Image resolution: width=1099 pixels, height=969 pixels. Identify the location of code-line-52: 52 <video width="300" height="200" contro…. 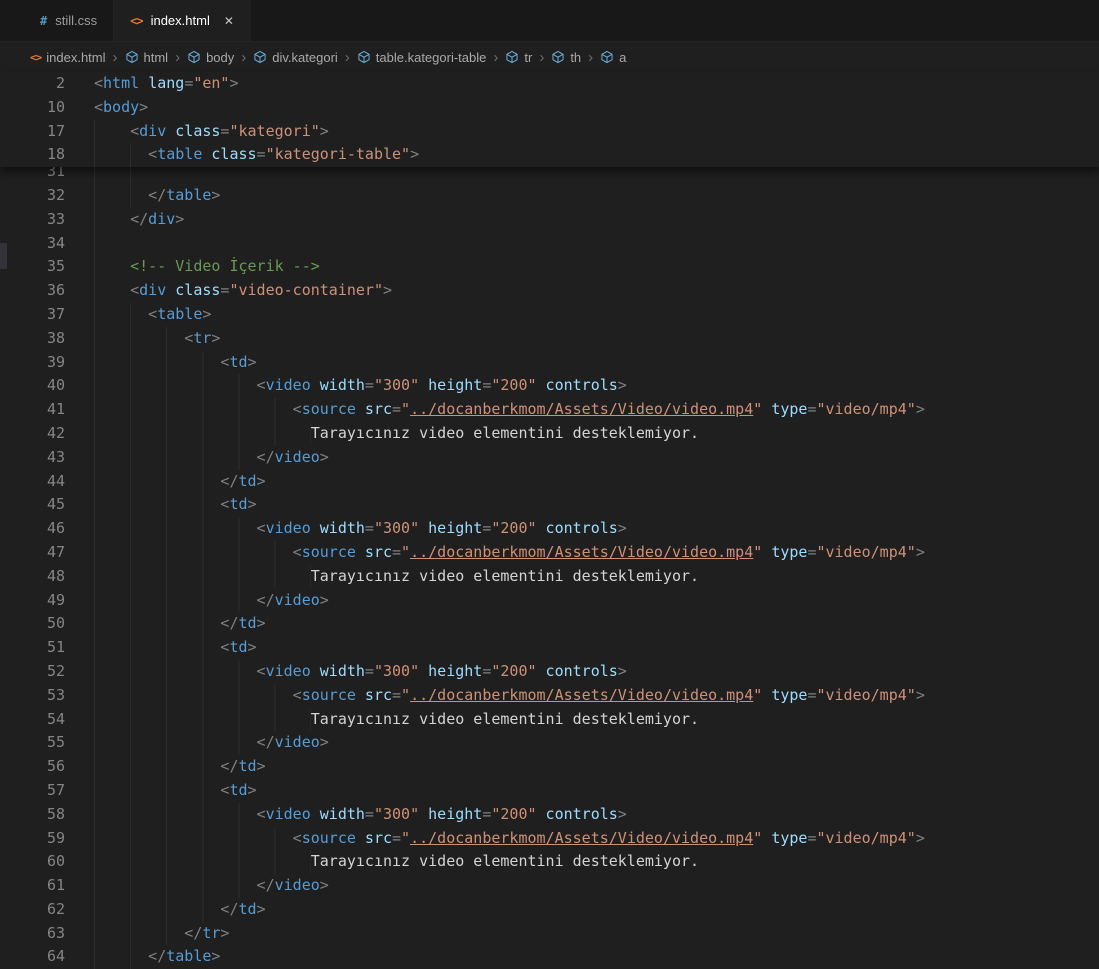
(549, 671).